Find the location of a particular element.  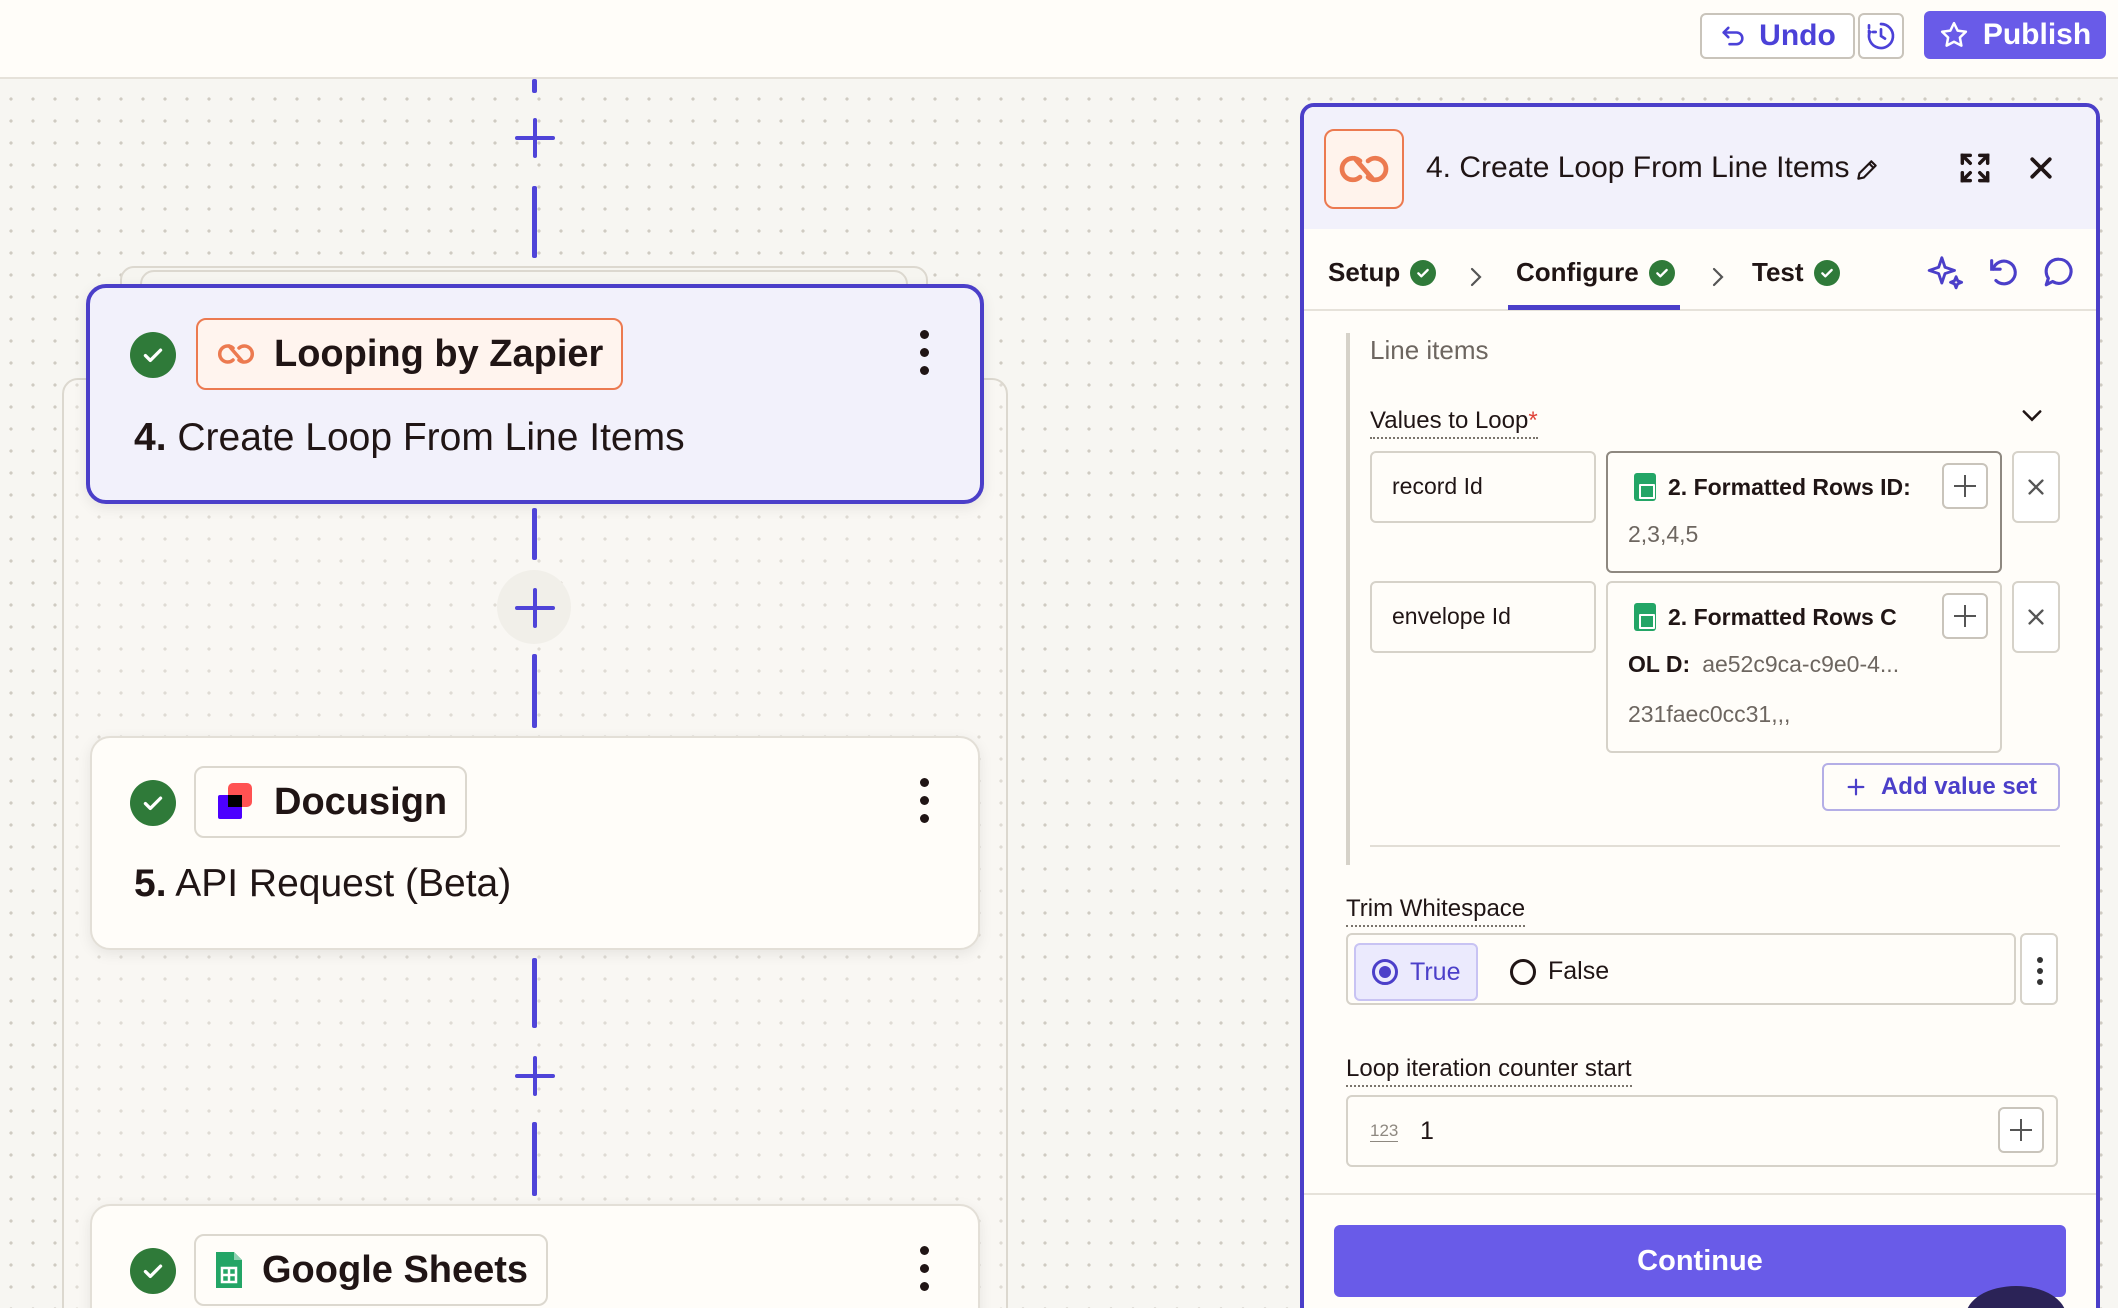

panel-tabs: Setup Configure Test is located at coordinates (1700, 270).